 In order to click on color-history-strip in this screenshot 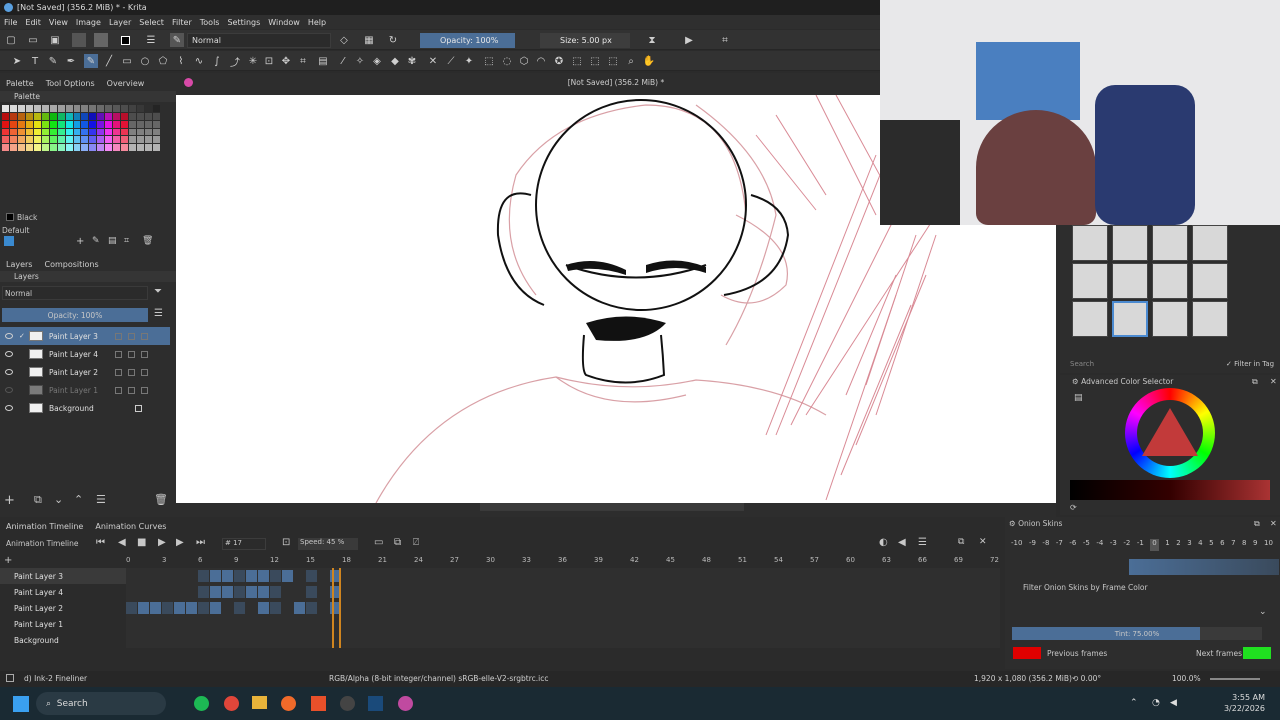, I will do `click(1170, 490)`.